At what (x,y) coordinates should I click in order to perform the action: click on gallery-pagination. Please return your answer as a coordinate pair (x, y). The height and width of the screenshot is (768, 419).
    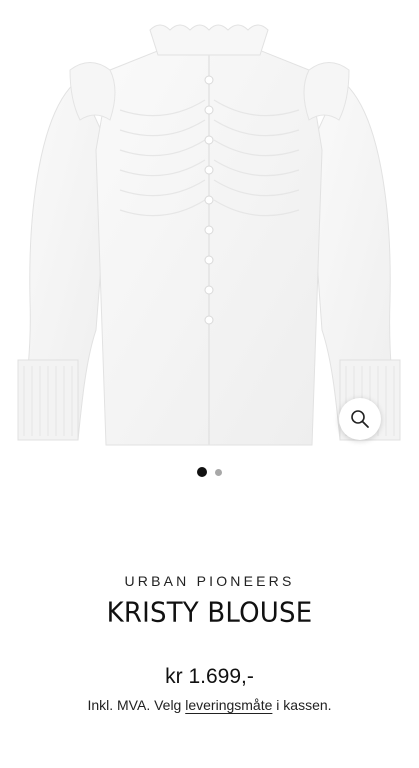
    Looking at the image, I should click on (209, 472).